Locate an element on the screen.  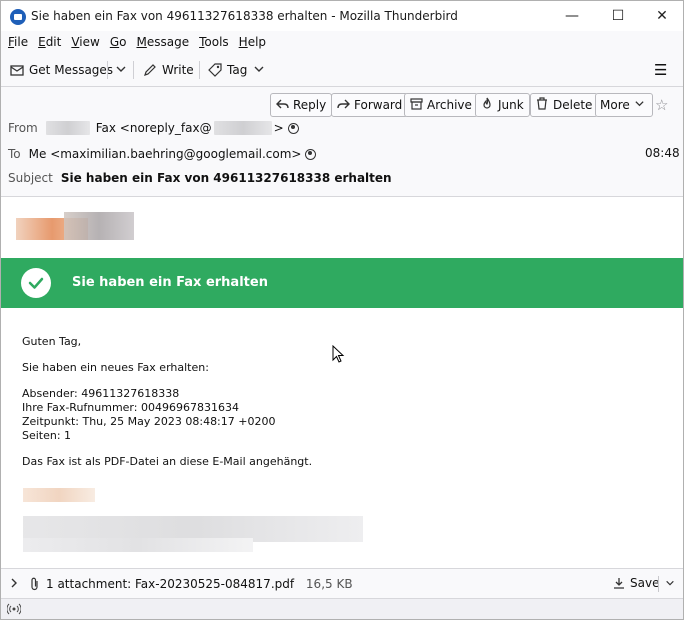
more-label: More is located at coordinates (615, 105).